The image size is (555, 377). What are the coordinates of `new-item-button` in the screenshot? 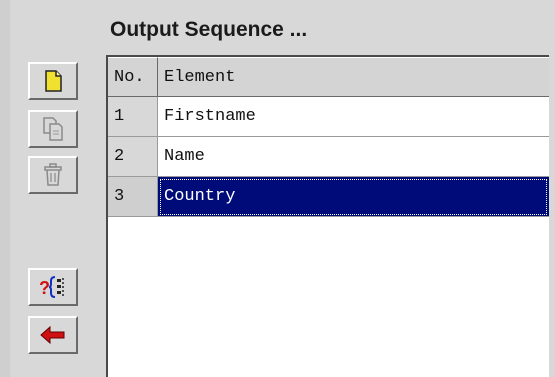 It's located at (53, 81).